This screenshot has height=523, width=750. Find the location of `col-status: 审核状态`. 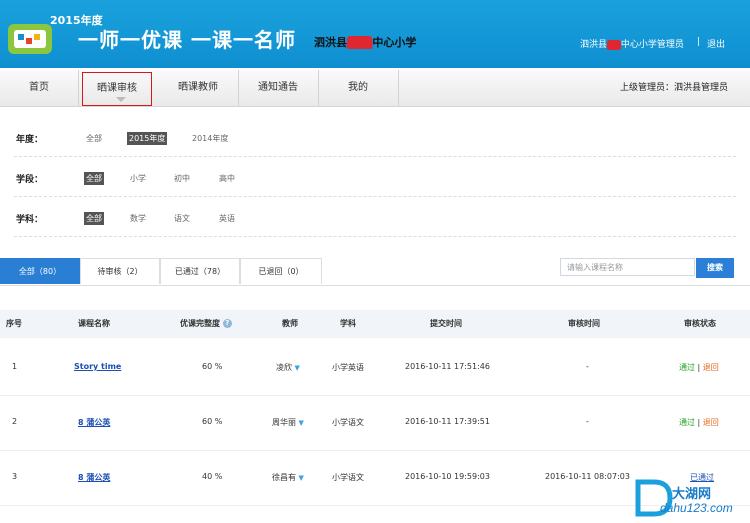

col-status: 审核状态 is located at coordinates (700, 323).